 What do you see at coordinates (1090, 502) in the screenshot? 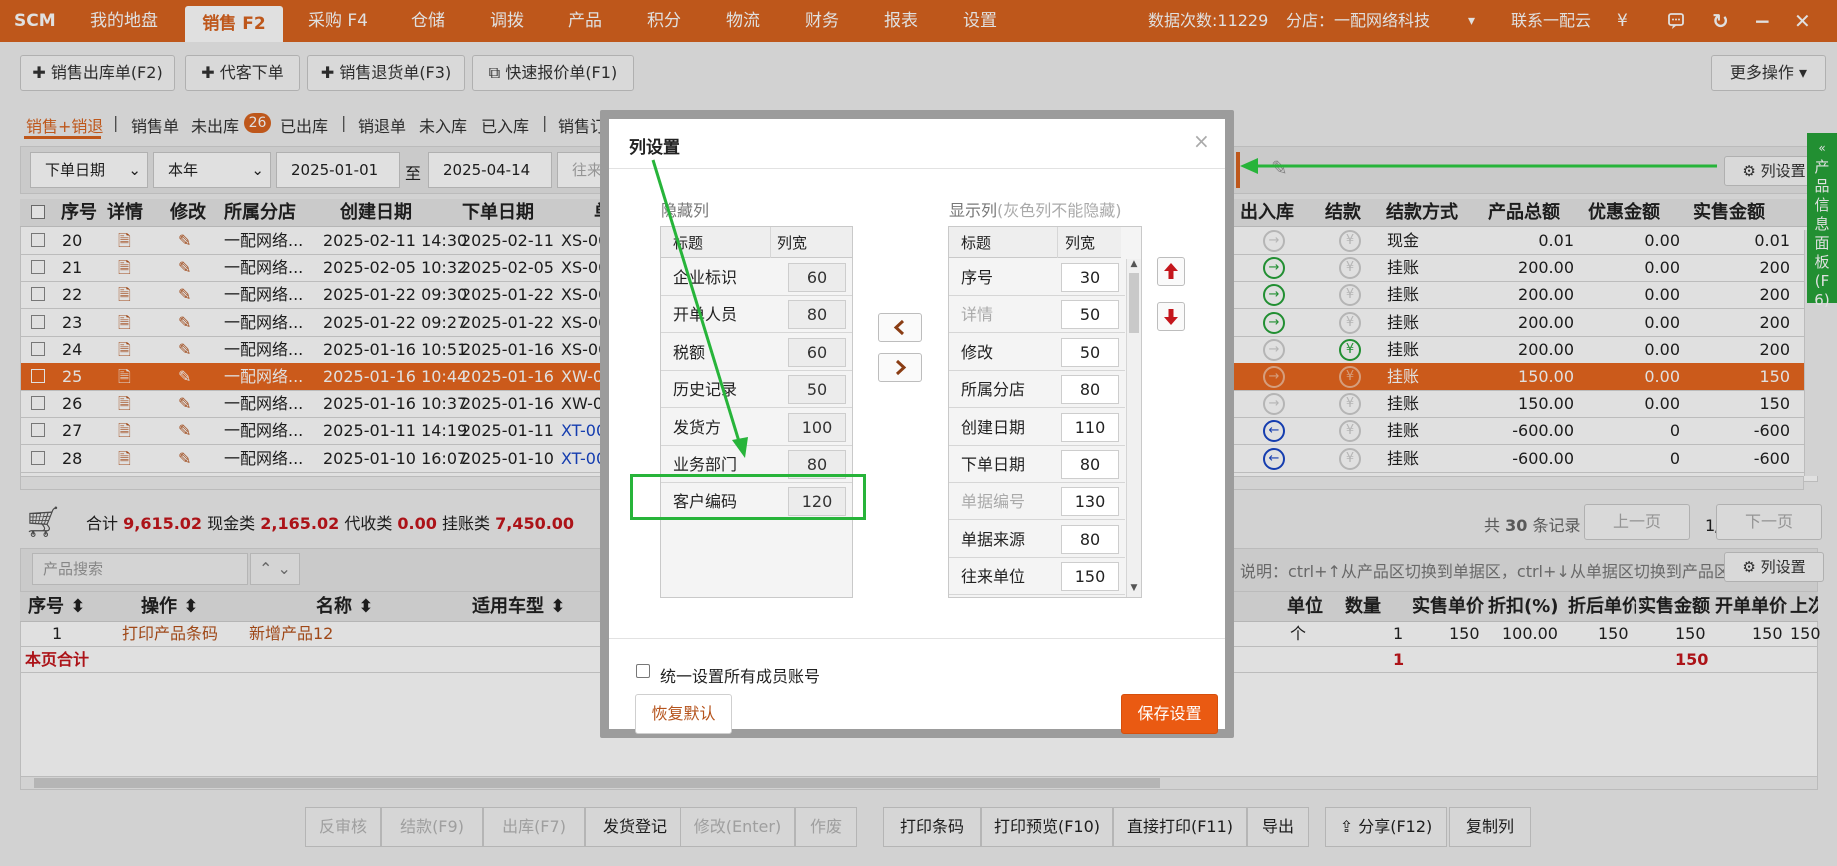
I see `visible-column-width-input: 130` at bounding box center [1090, 502].